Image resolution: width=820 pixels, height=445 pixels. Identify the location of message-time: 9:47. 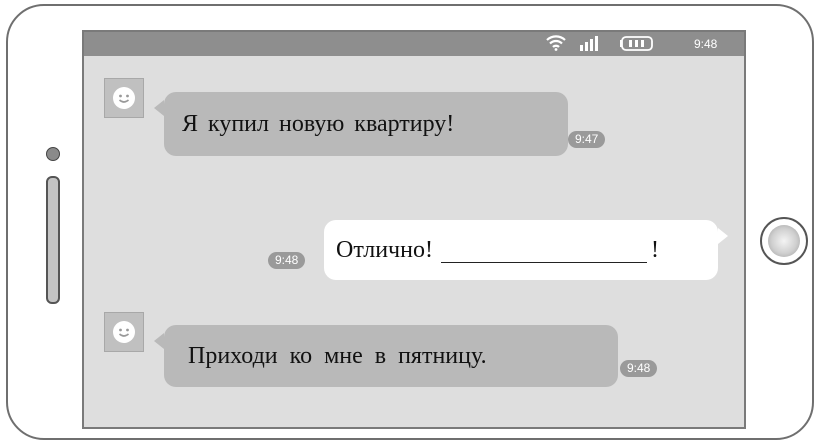
(587, 139).